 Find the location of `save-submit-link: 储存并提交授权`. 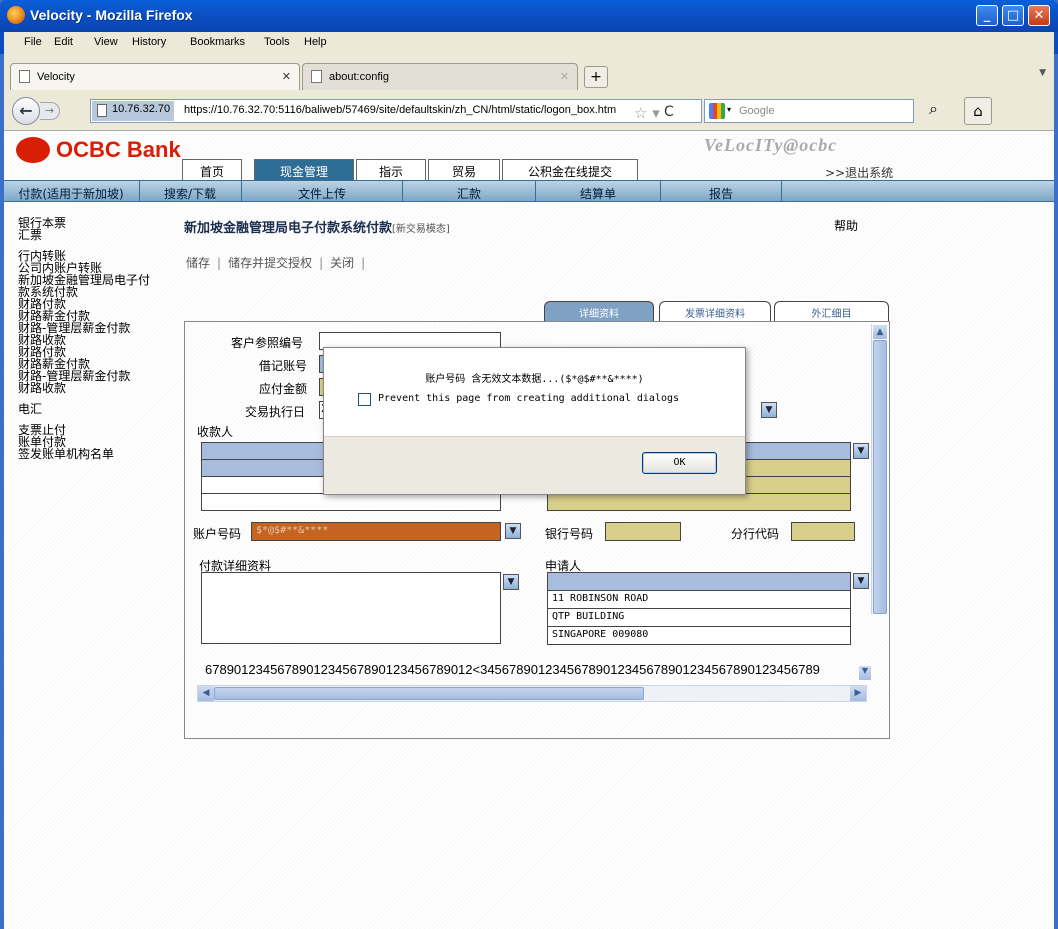

save-submit-link: 储存并提交授权 is located at coordinates (270, 263).